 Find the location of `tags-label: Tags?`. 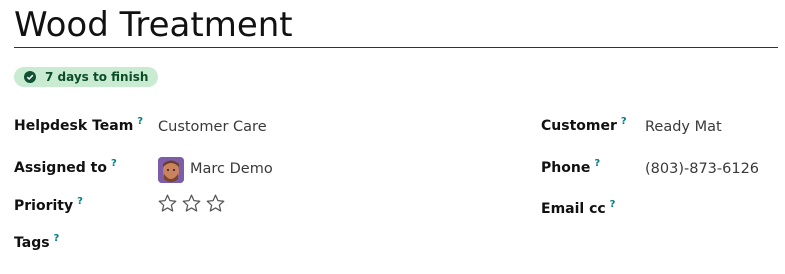

tags-label: Tags? is located at coordinates (37, 242).